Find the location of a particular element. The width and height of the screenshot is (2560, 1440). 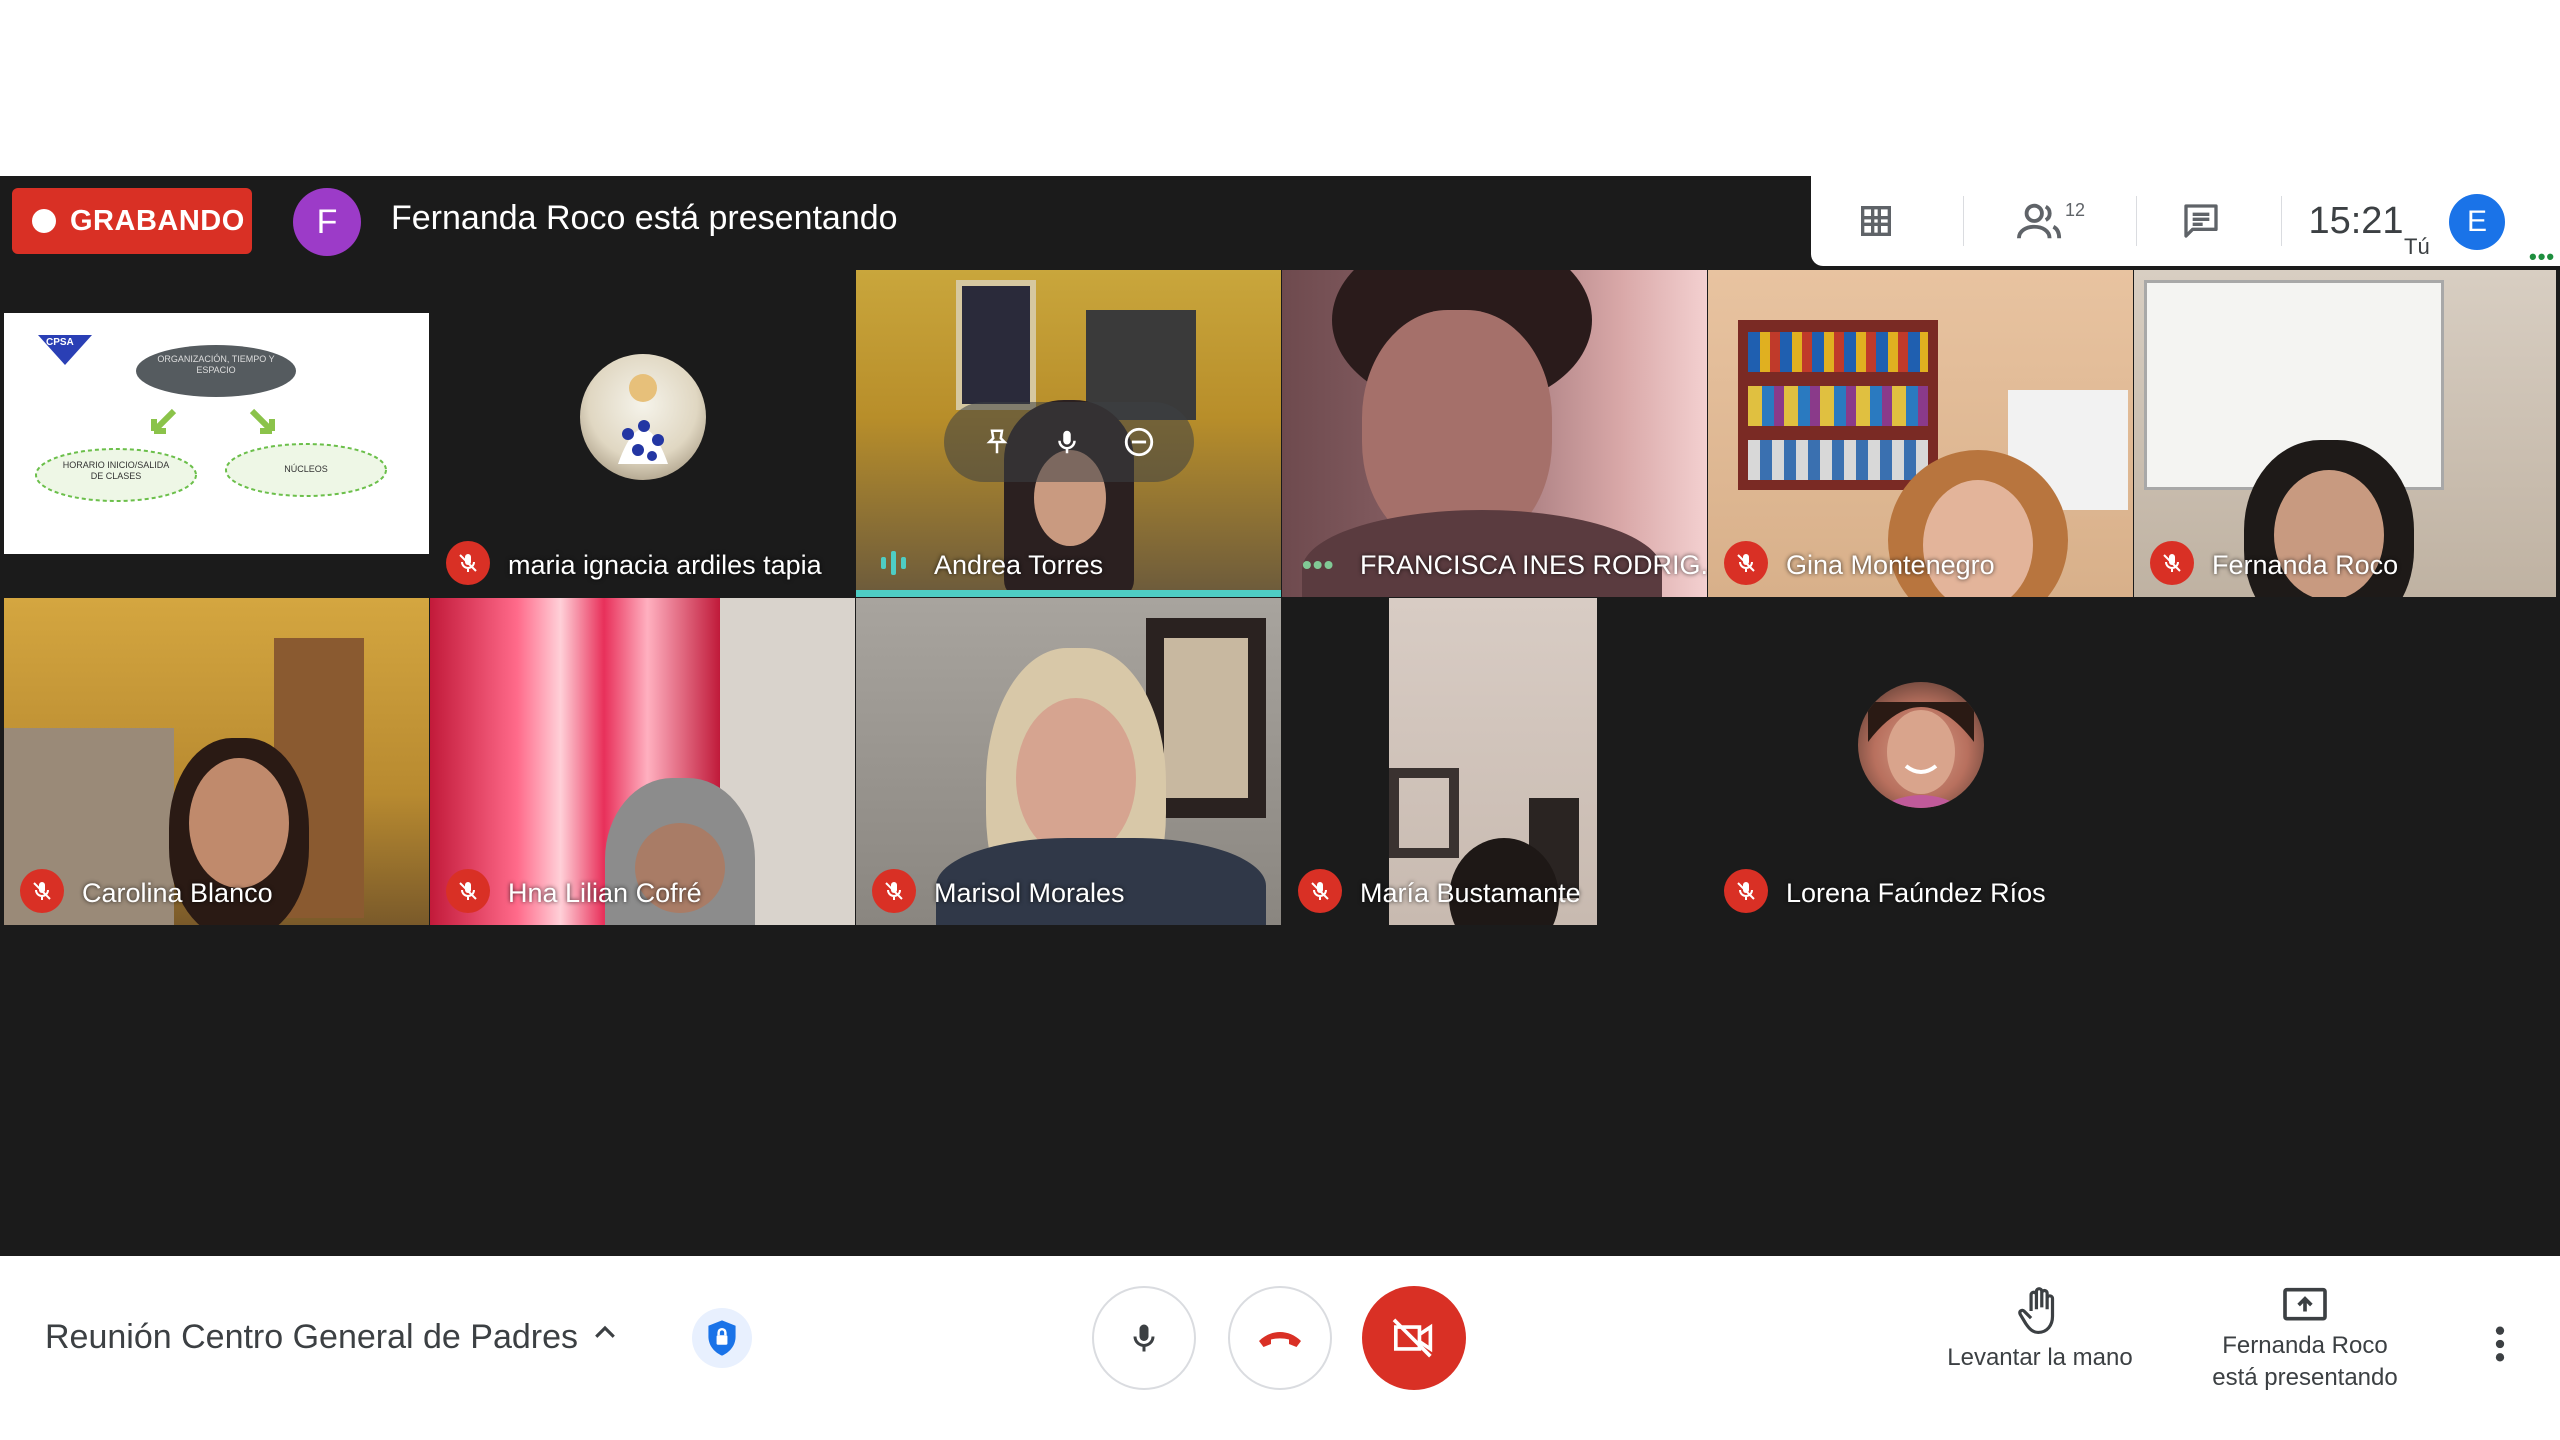

people-icon is located at coordinates (2039, 221).